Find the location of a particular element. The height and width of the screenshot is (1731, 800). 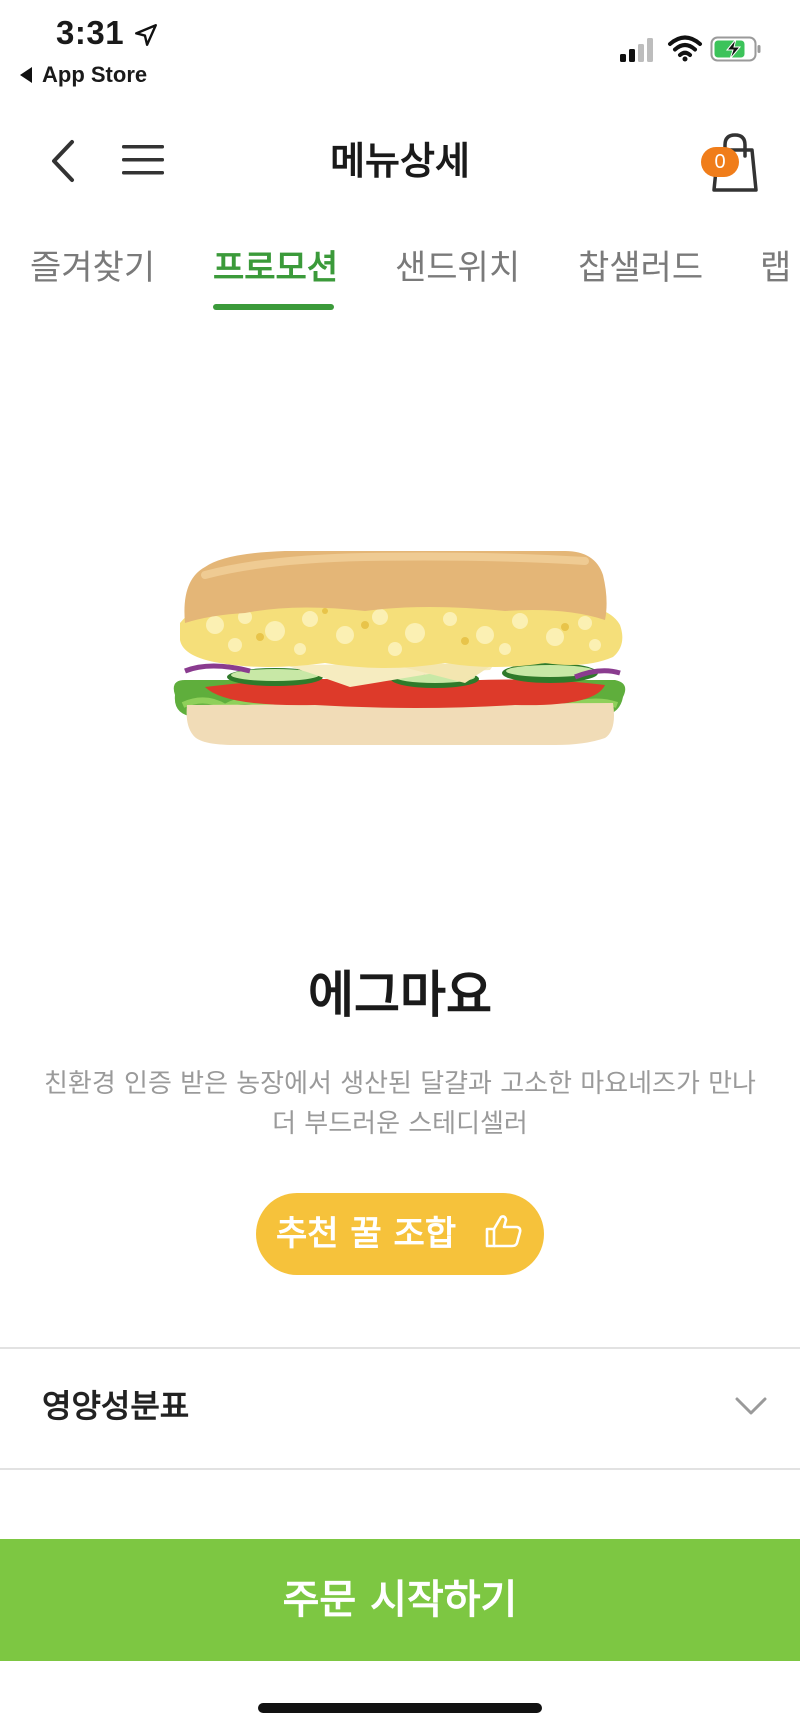

chevron-down-icon is located at coordinates (751, 1406).